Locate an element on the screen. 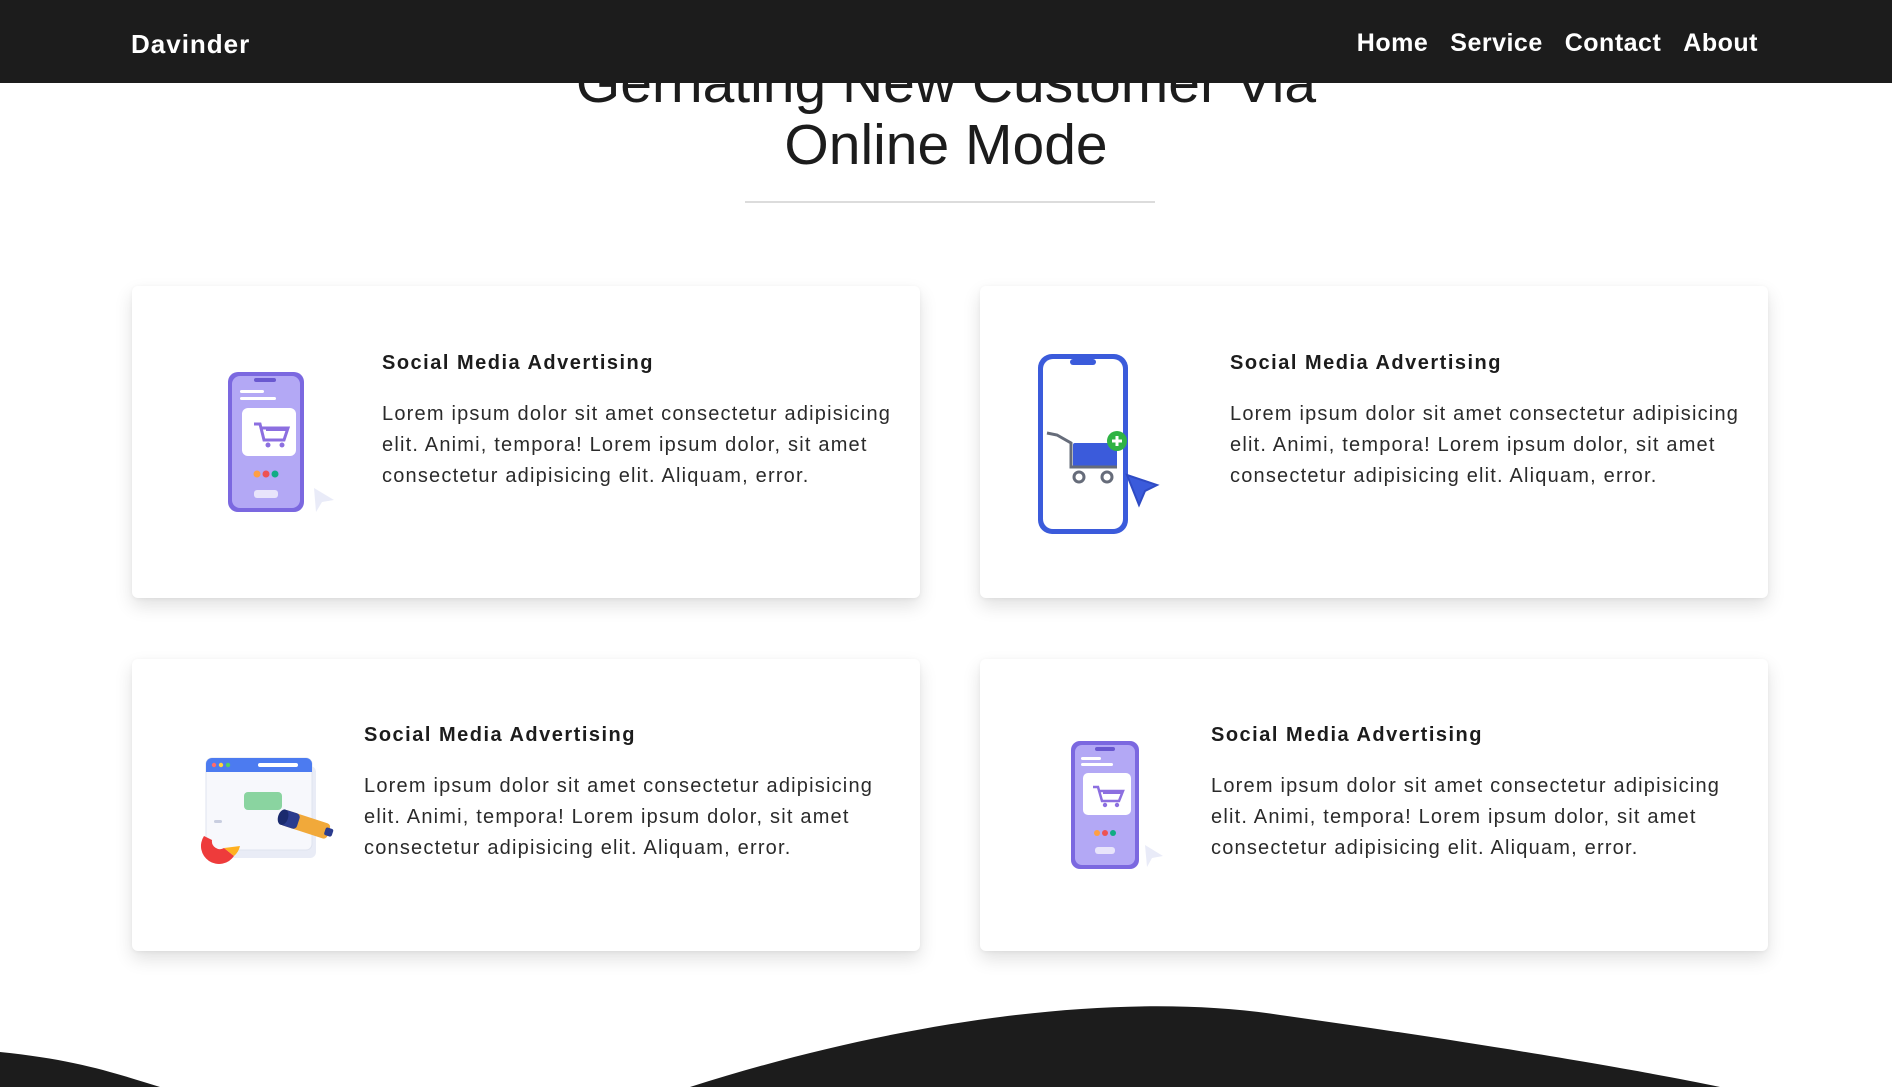 Image resolution: width=1892 pixels, height=1087 pixels. section-heading-line2: Online Mode is located at coordinates (946, 145).